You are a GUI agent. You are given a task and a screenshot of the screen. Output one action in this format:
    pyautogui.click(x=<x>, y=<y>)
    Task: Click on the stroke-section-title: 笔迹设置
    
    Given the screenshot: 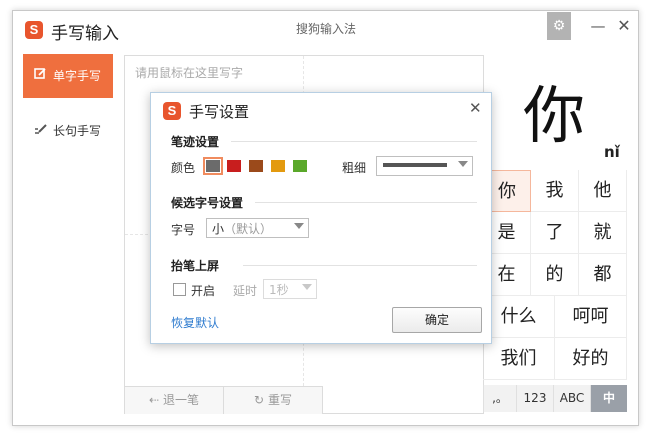 What is the action you would take?
    pyautogui.click(x=195, y=142)
    